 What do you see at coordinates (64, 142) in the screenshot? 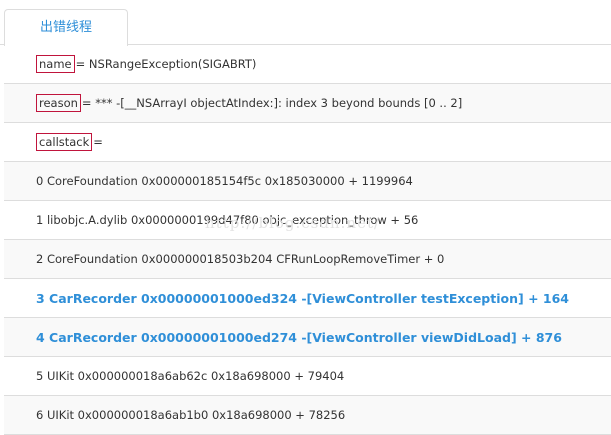
I see `field-key: callstack` at bounding box center [64, 142].